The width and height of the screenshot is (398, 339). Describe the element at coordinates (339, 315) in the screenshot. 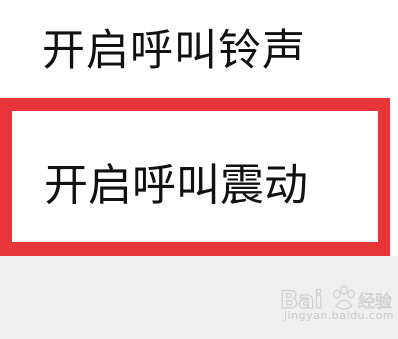

I see `watermark-url: jingyan.baidu.com` at that location.